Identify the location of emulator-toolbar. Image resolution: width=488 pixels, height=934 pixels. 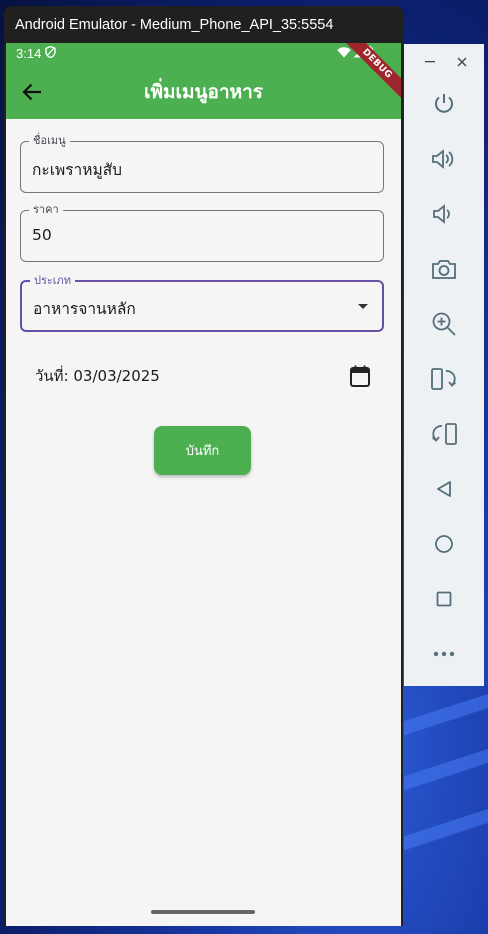
(444, 365).